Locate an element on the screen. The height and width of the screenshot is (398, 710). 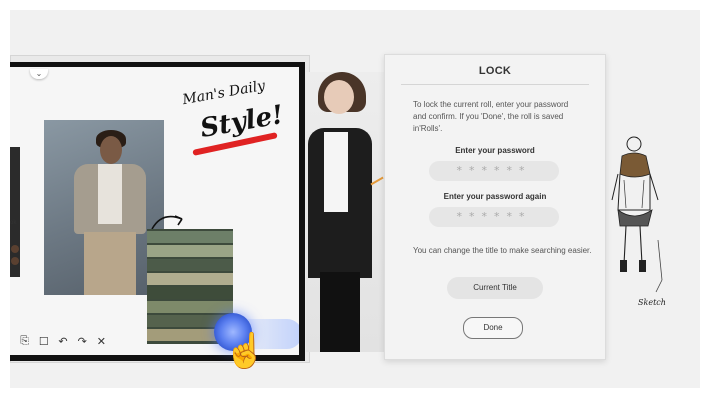
woman-face is located at coordinates (339, 97).